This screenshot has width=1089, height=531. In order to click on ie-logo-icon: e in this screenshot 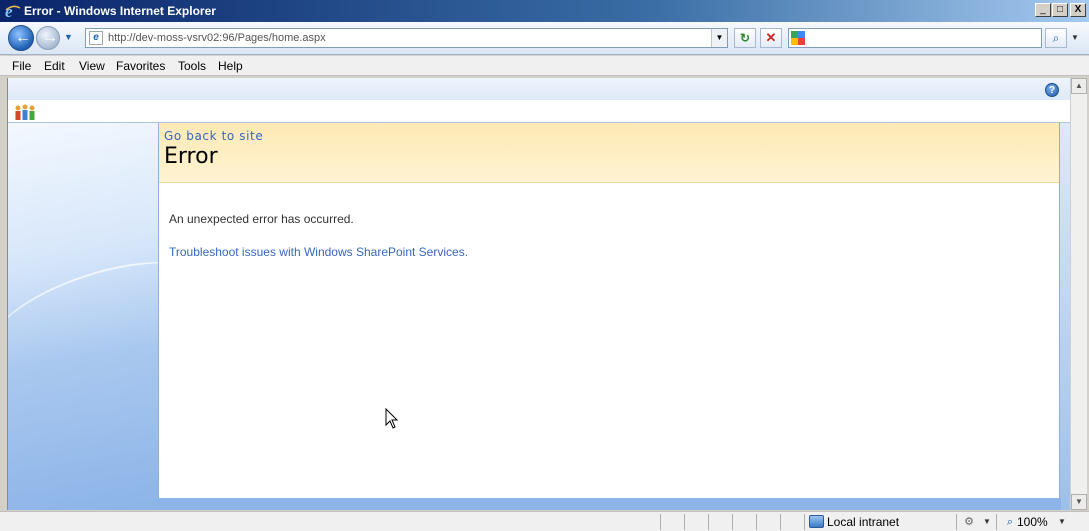, I will do `click(13, 11)`.